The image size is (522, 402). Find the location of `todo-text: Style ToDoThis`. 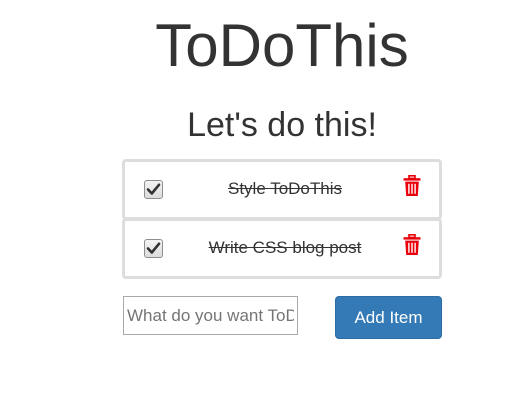

todo-text: Style ToDoThis is located at coordinates (284, 188).